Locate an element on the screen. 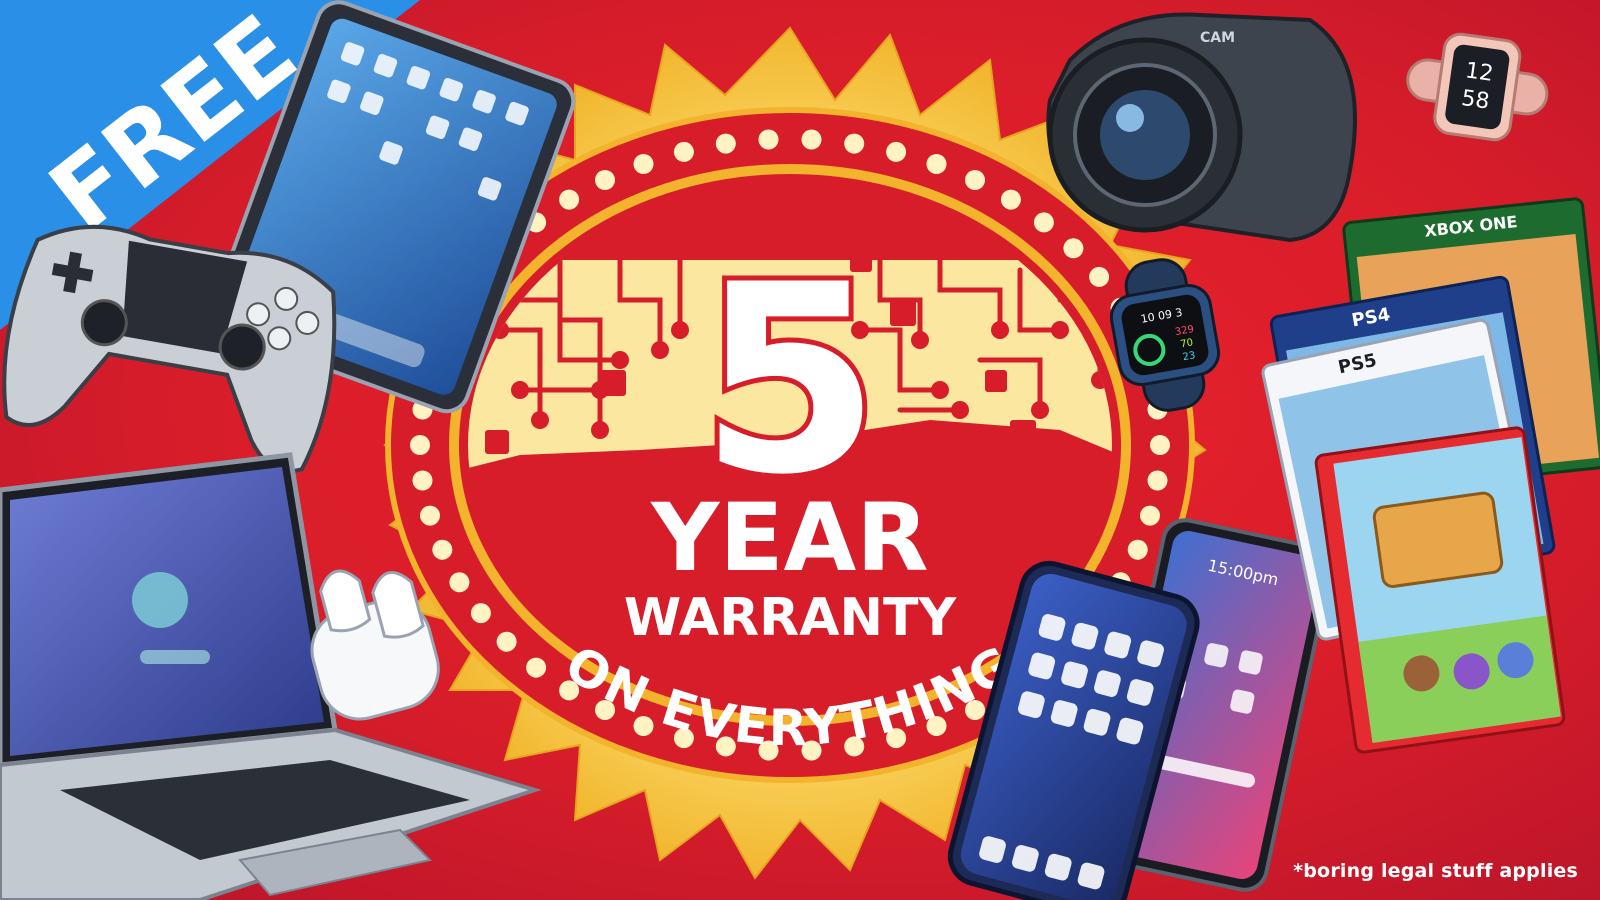 The image size is (1600, 900). smartwatch-pink: 12 58 is located at coordinates (1477, 87).